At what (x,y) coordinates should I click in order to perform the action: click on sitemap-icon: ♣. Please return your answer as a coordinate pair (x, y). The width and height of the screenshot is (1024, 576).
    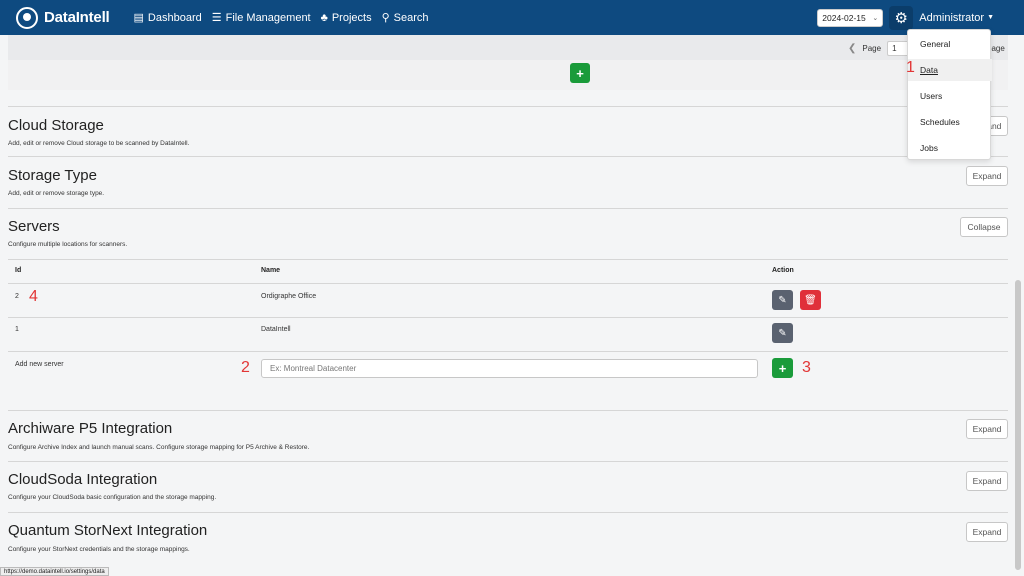
    Looking at the image, I should click on (324, 17).